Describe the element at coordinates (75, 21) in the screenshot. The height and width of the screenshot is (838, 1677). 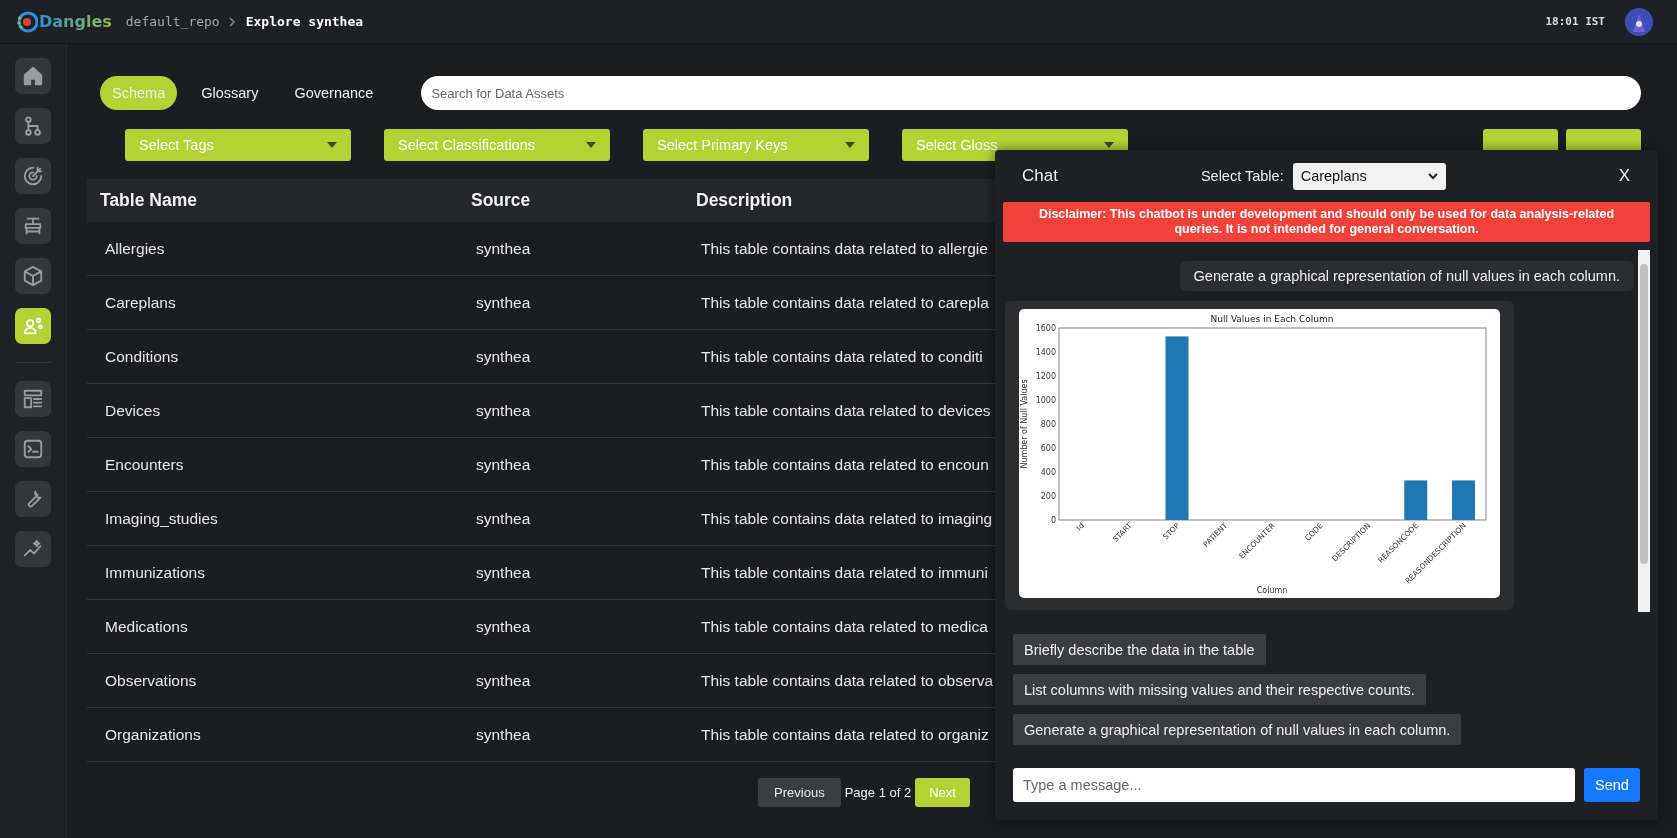
I see `app-logo: Dangles` at that location.